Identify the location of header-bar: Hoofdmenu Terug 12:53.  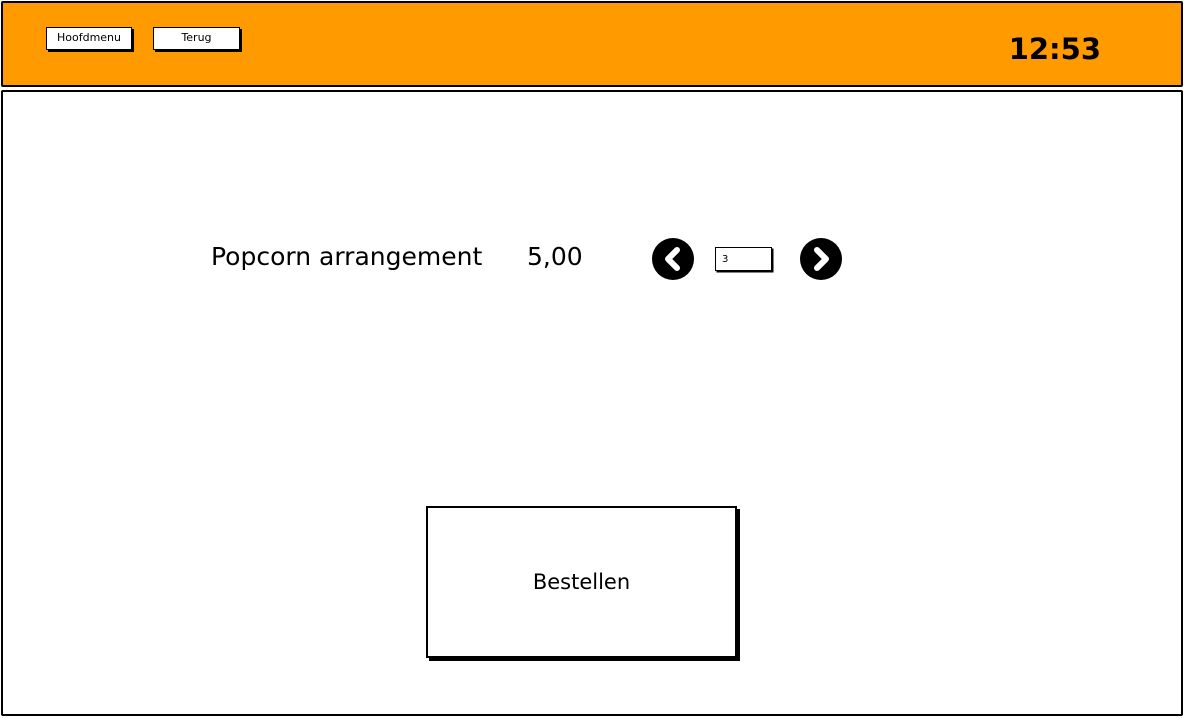
(592, 44).